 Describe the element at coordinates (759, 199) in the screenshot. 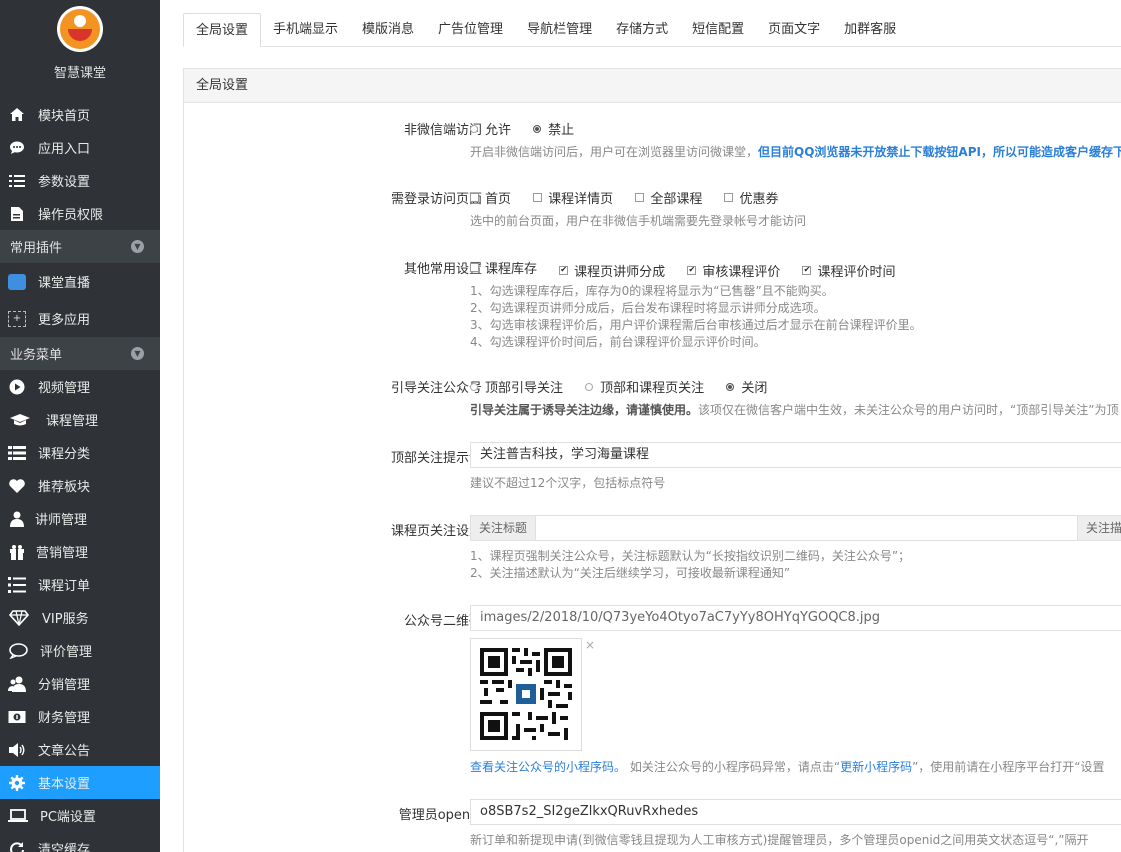

I see `checkbox-label: 优惠券` at that location.